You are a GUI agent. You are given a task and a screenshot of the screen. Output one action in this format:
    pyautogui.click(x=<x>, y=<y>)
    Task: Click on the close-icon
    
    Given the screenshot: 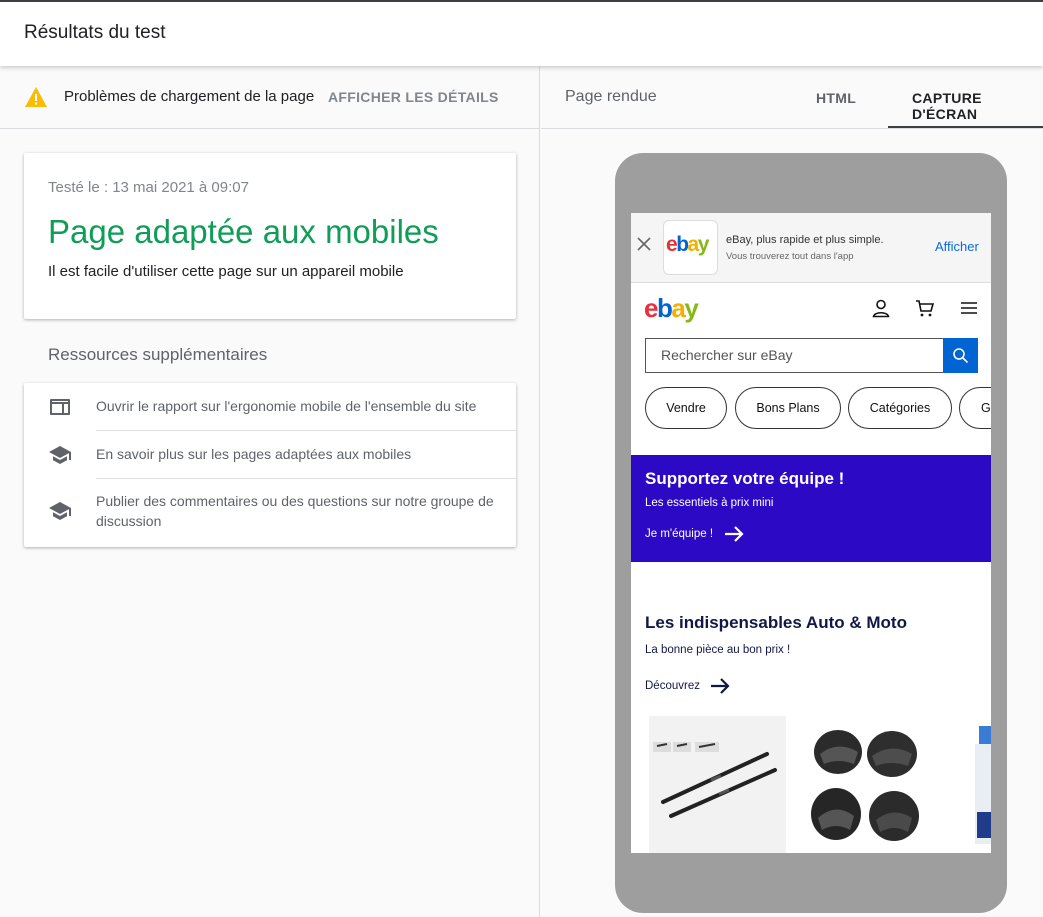 What is the action you would take?
    pyautogui.click(x=644, y=244)
    